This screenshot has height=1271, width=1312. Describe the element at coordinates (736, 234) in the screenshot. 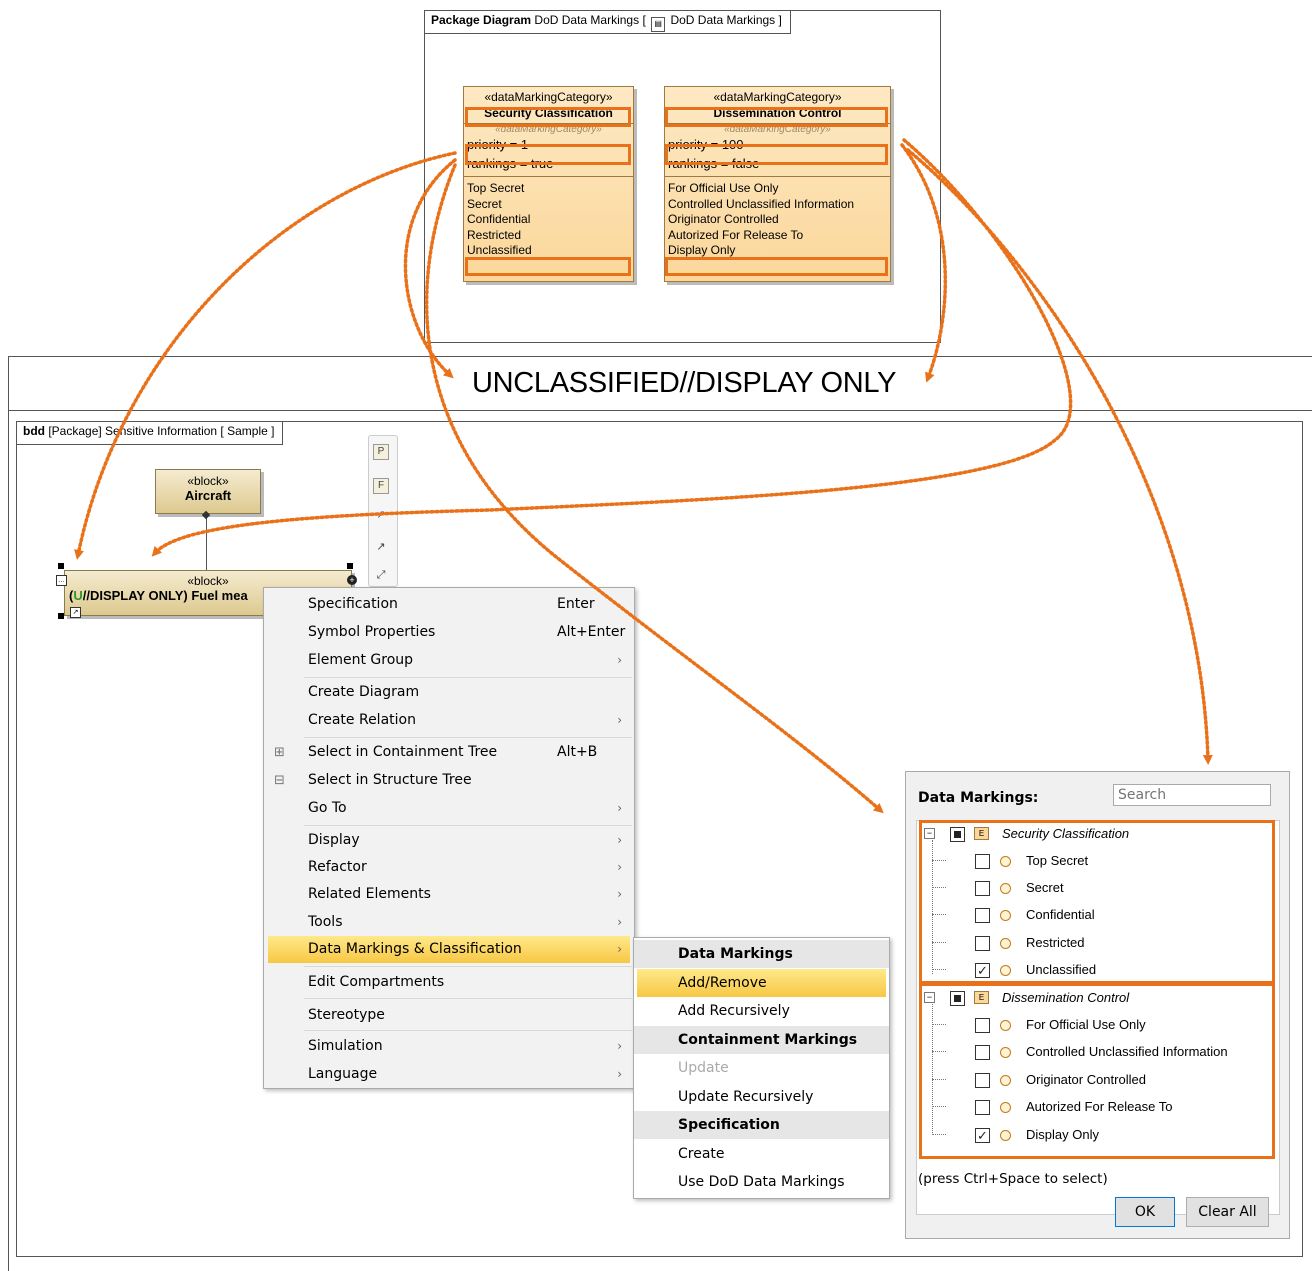

I see `literal-item: Autorized For Release To` at that location.